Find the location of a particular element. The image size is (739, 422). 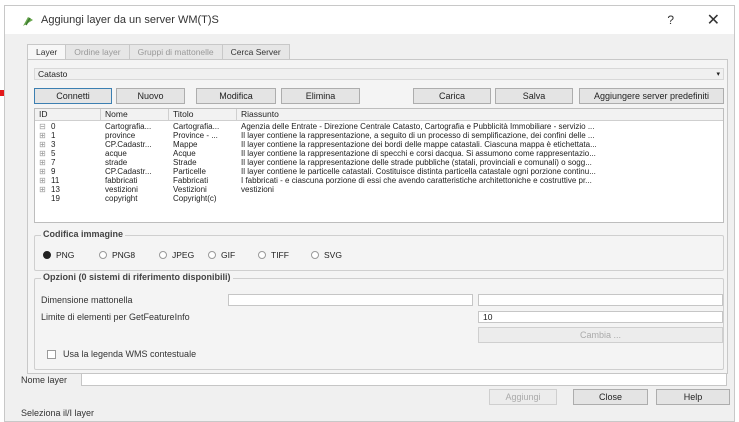

table-row: 19 copyright Copyright(c) is located at coordinates (379, 198).